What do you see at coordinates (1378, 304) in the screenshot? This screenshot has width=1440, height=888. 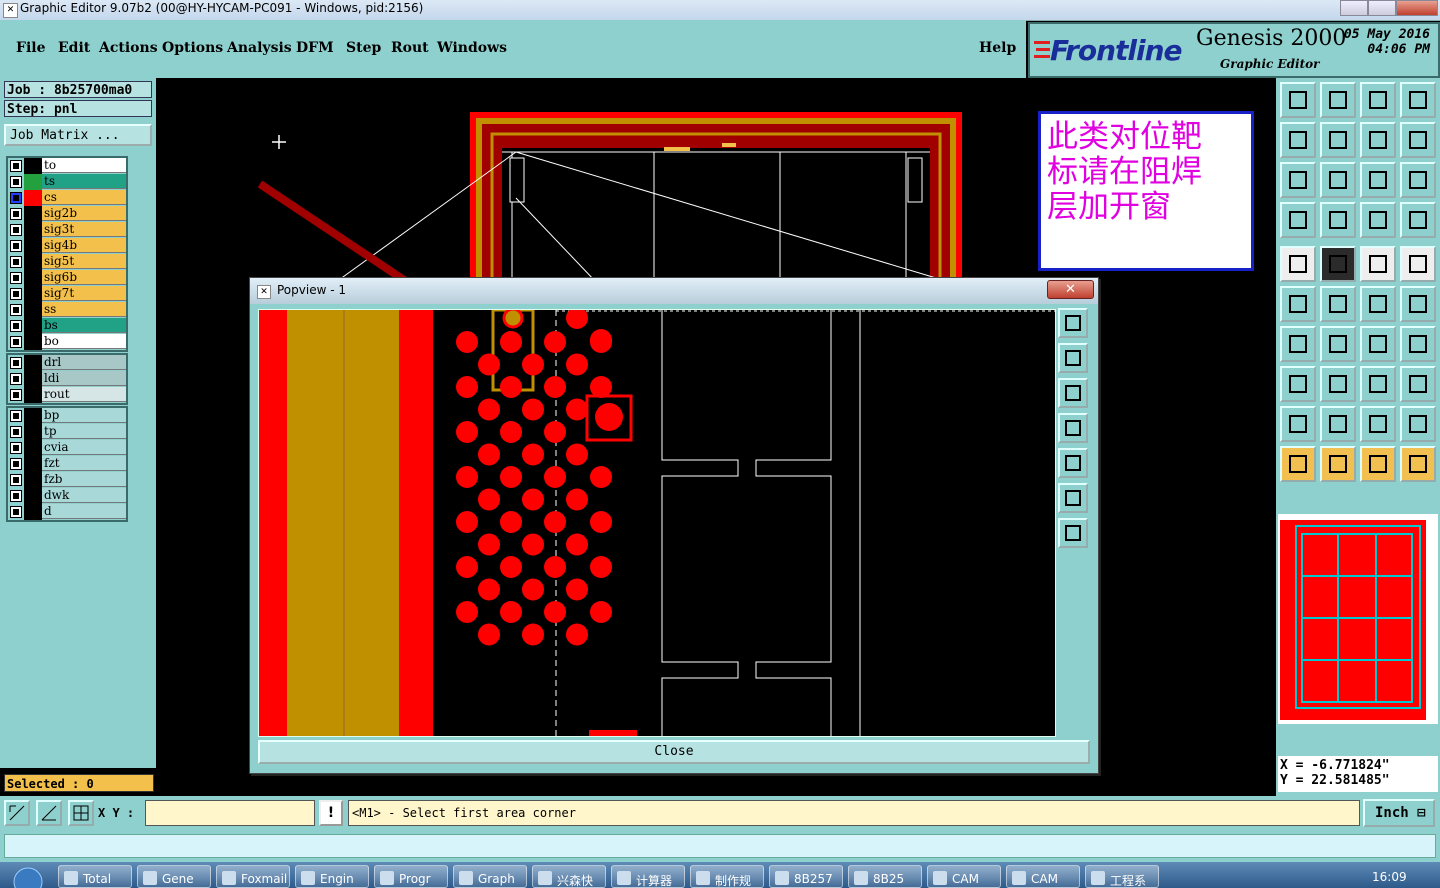 I see `move-button` at bounding box center [1378, 304].